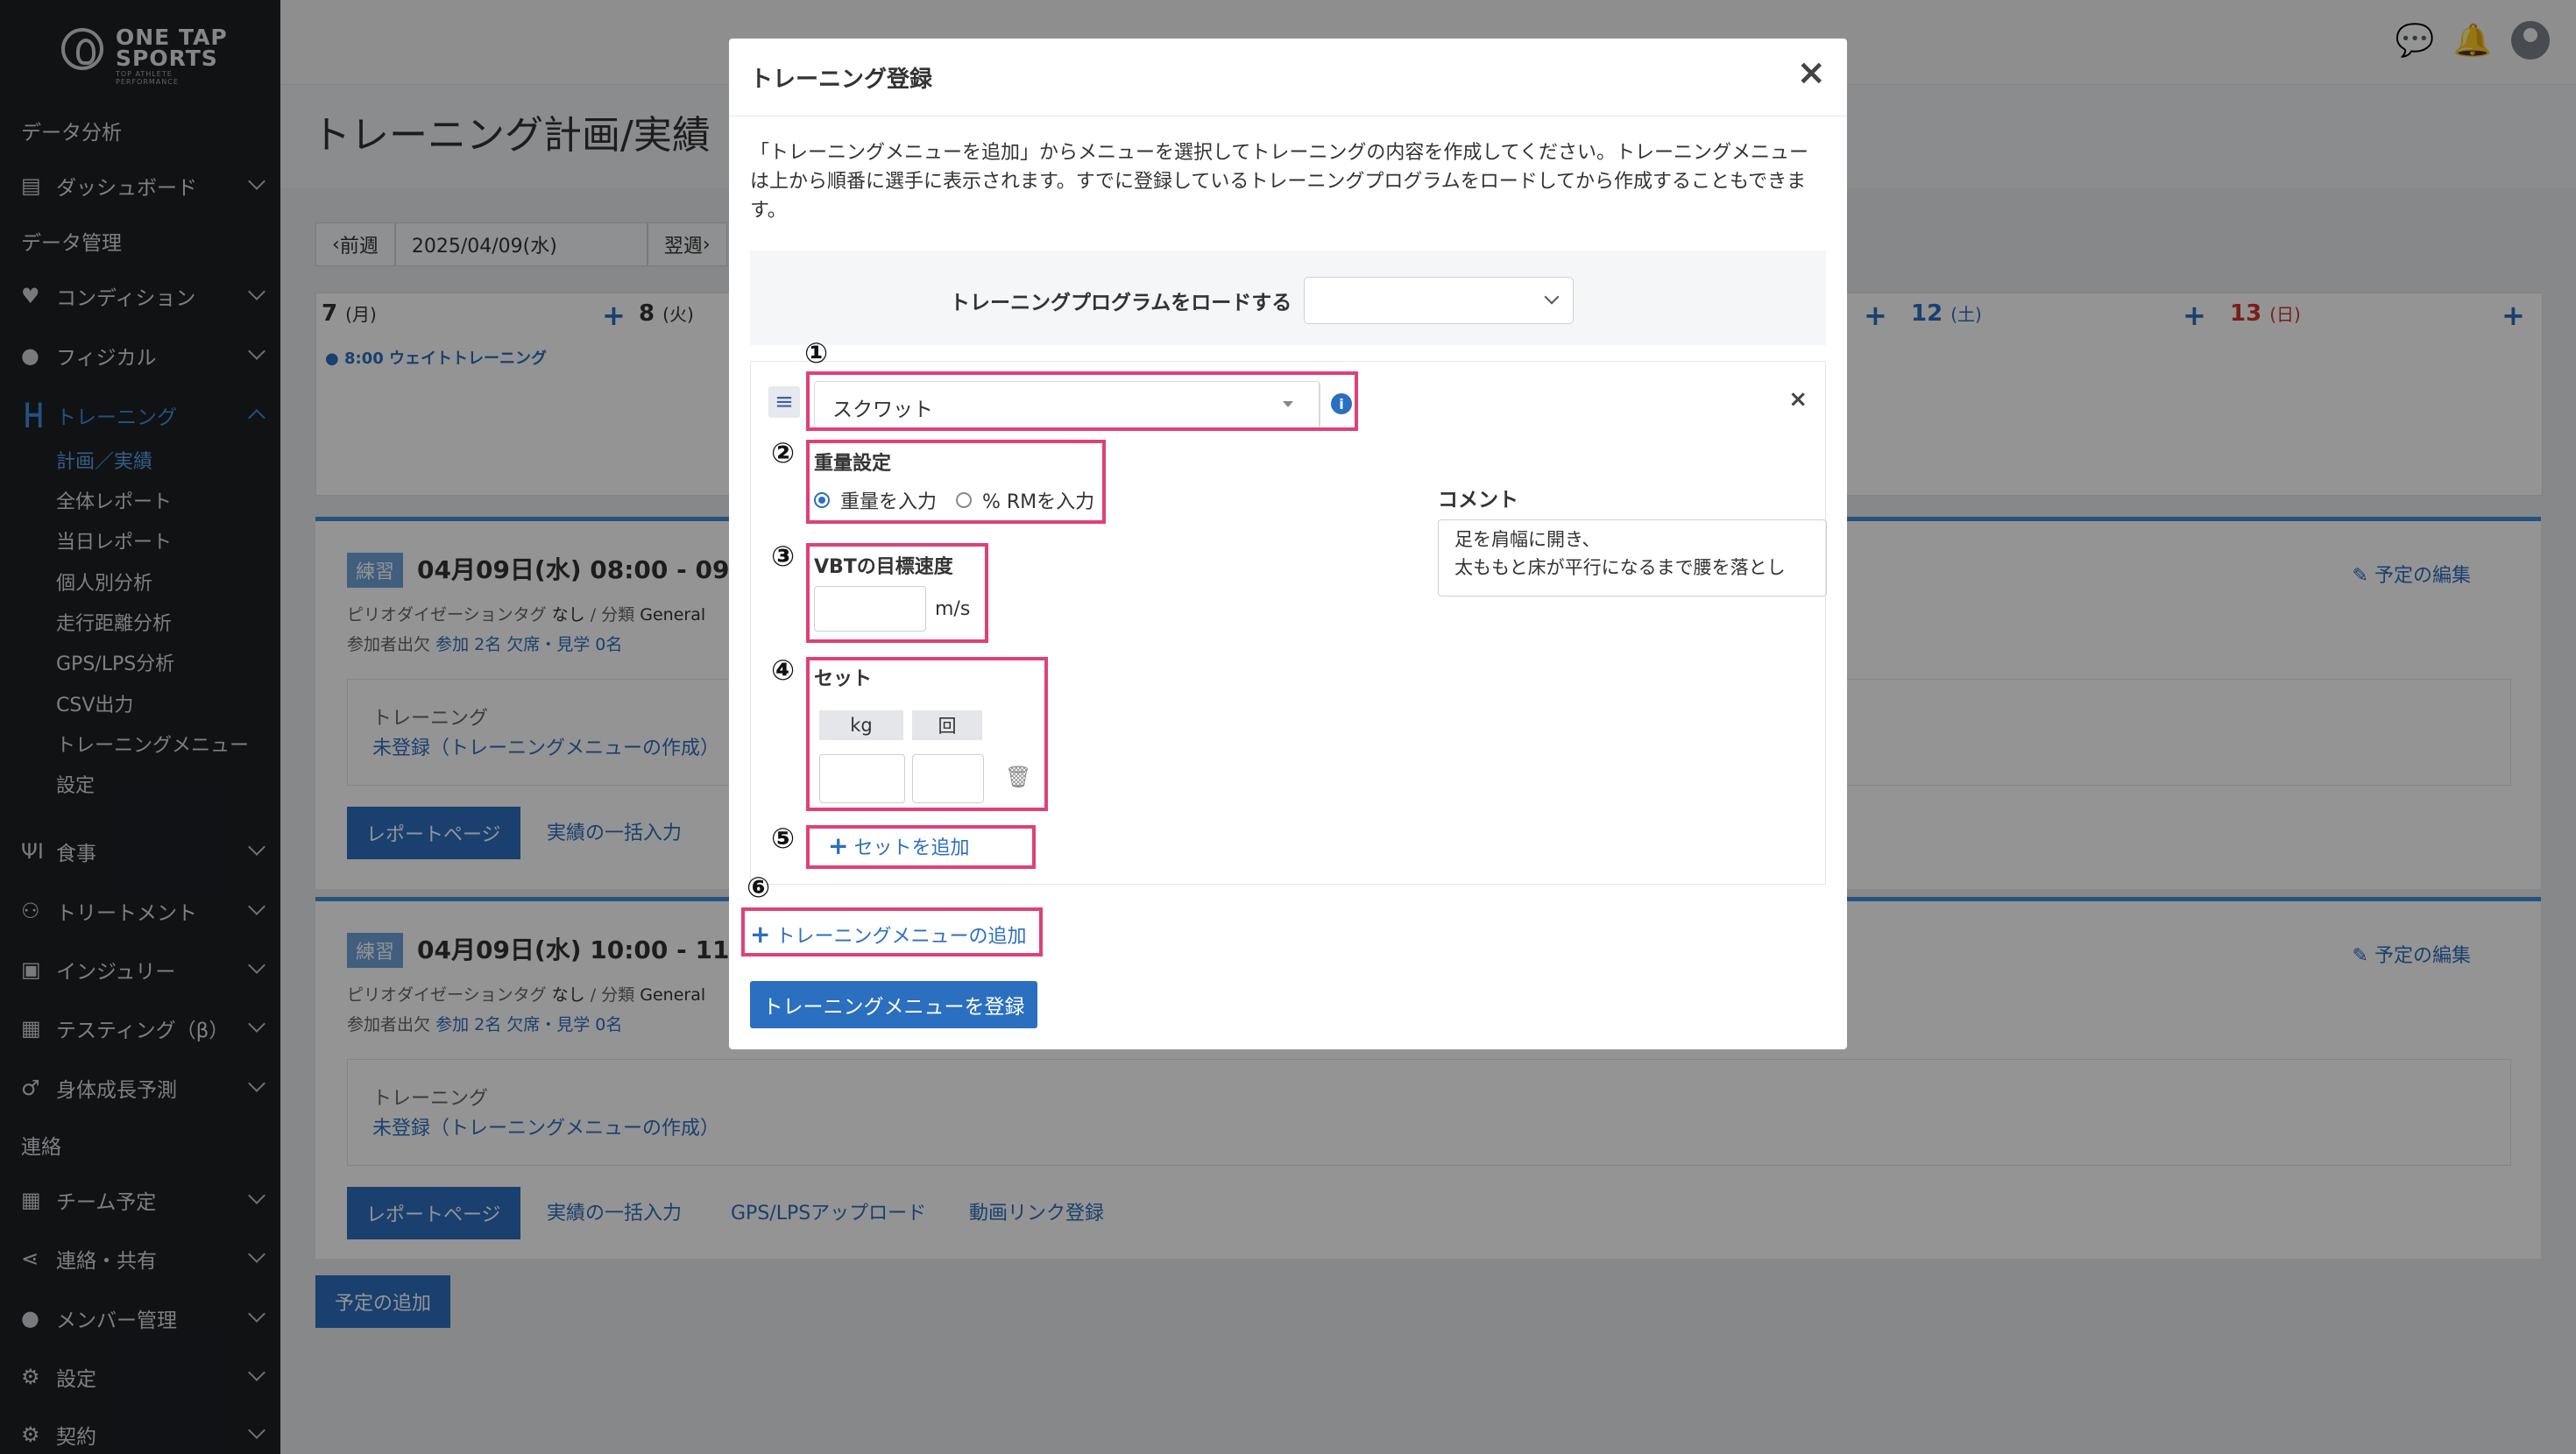  What do you see at coordinates (1439, 300) in the screenshot?
I see `load-program-select` at bounding box center [1439, 300].